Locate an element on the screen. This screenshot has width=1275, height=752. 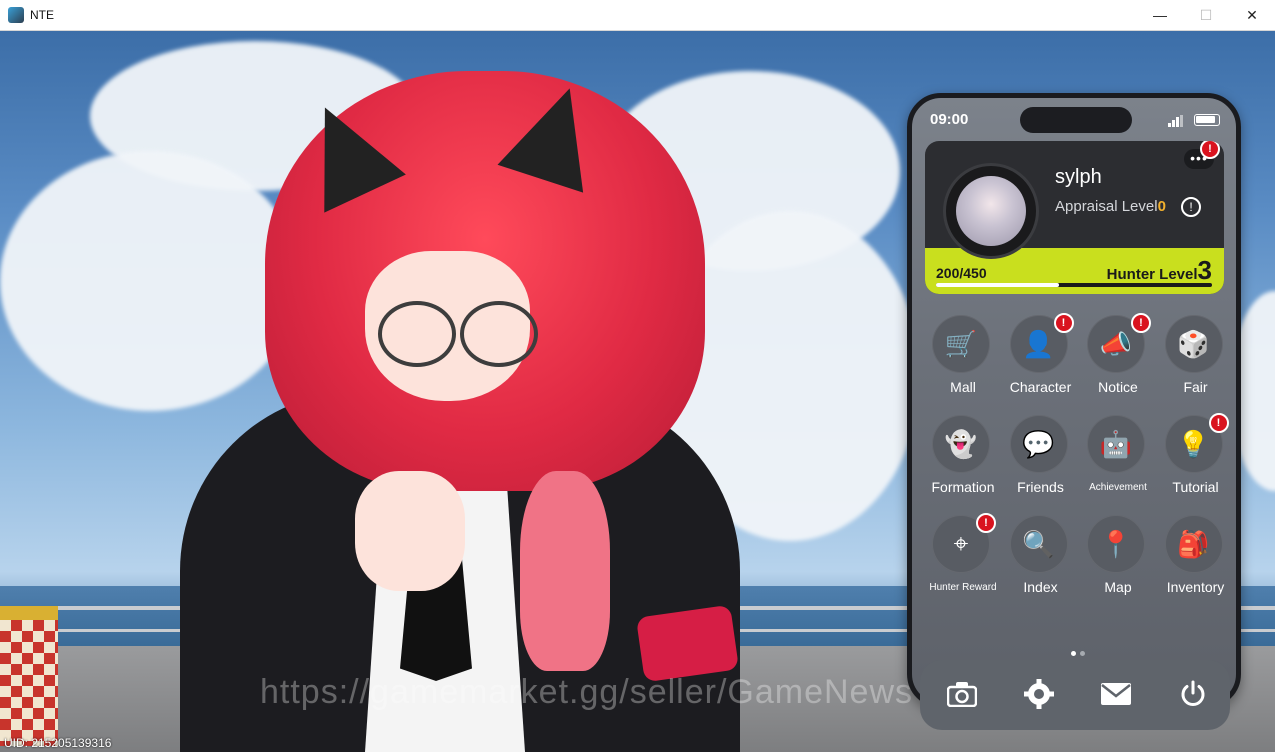
cart-icon: 🛒 is located at coordinates (961, 344).